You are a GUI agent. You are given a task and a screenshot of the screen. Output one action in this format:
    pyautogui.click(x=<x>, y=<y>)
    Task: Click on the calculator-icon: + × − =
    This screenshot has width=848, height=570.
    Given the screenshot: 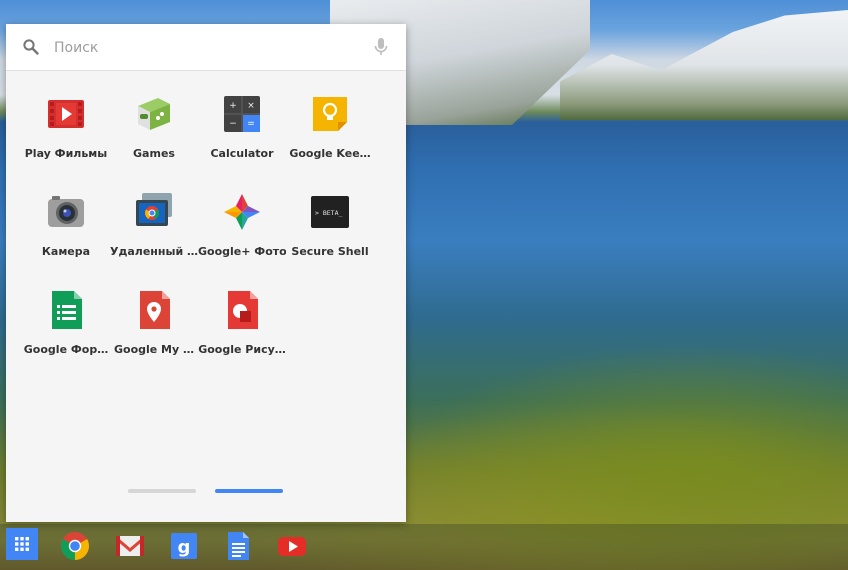 What is the action you would take?
    pyautogui.click(x=242, y=114)
    